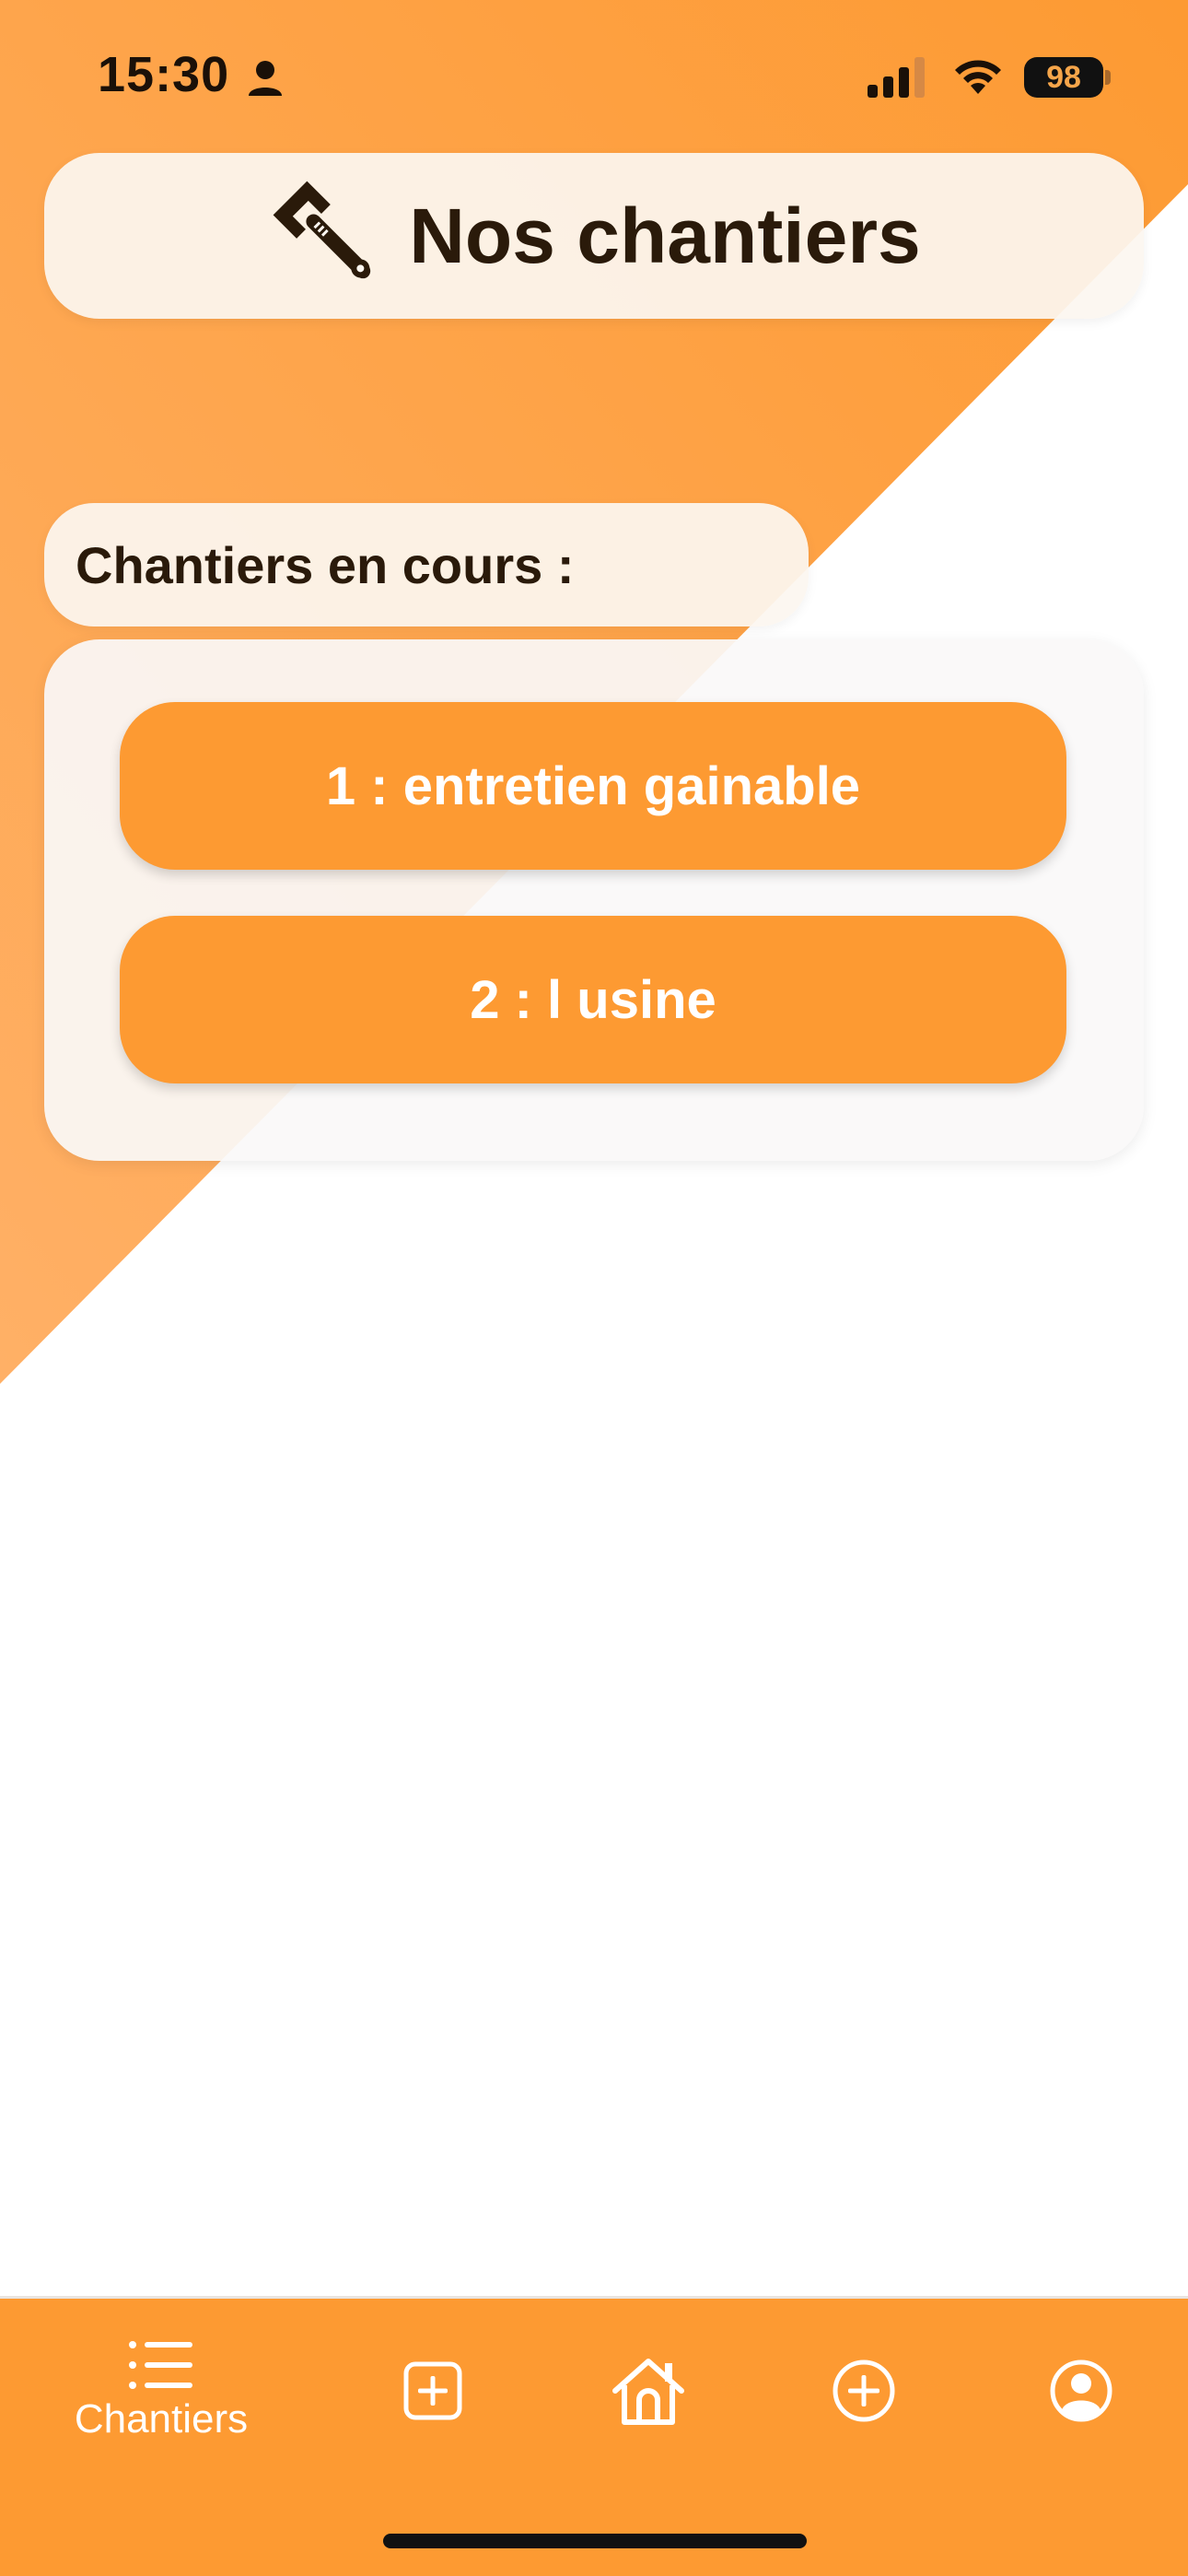 Image resolution: width=1188 pixels, height=2576 pixels. I want to click on home-icon, so click(648, 2392).